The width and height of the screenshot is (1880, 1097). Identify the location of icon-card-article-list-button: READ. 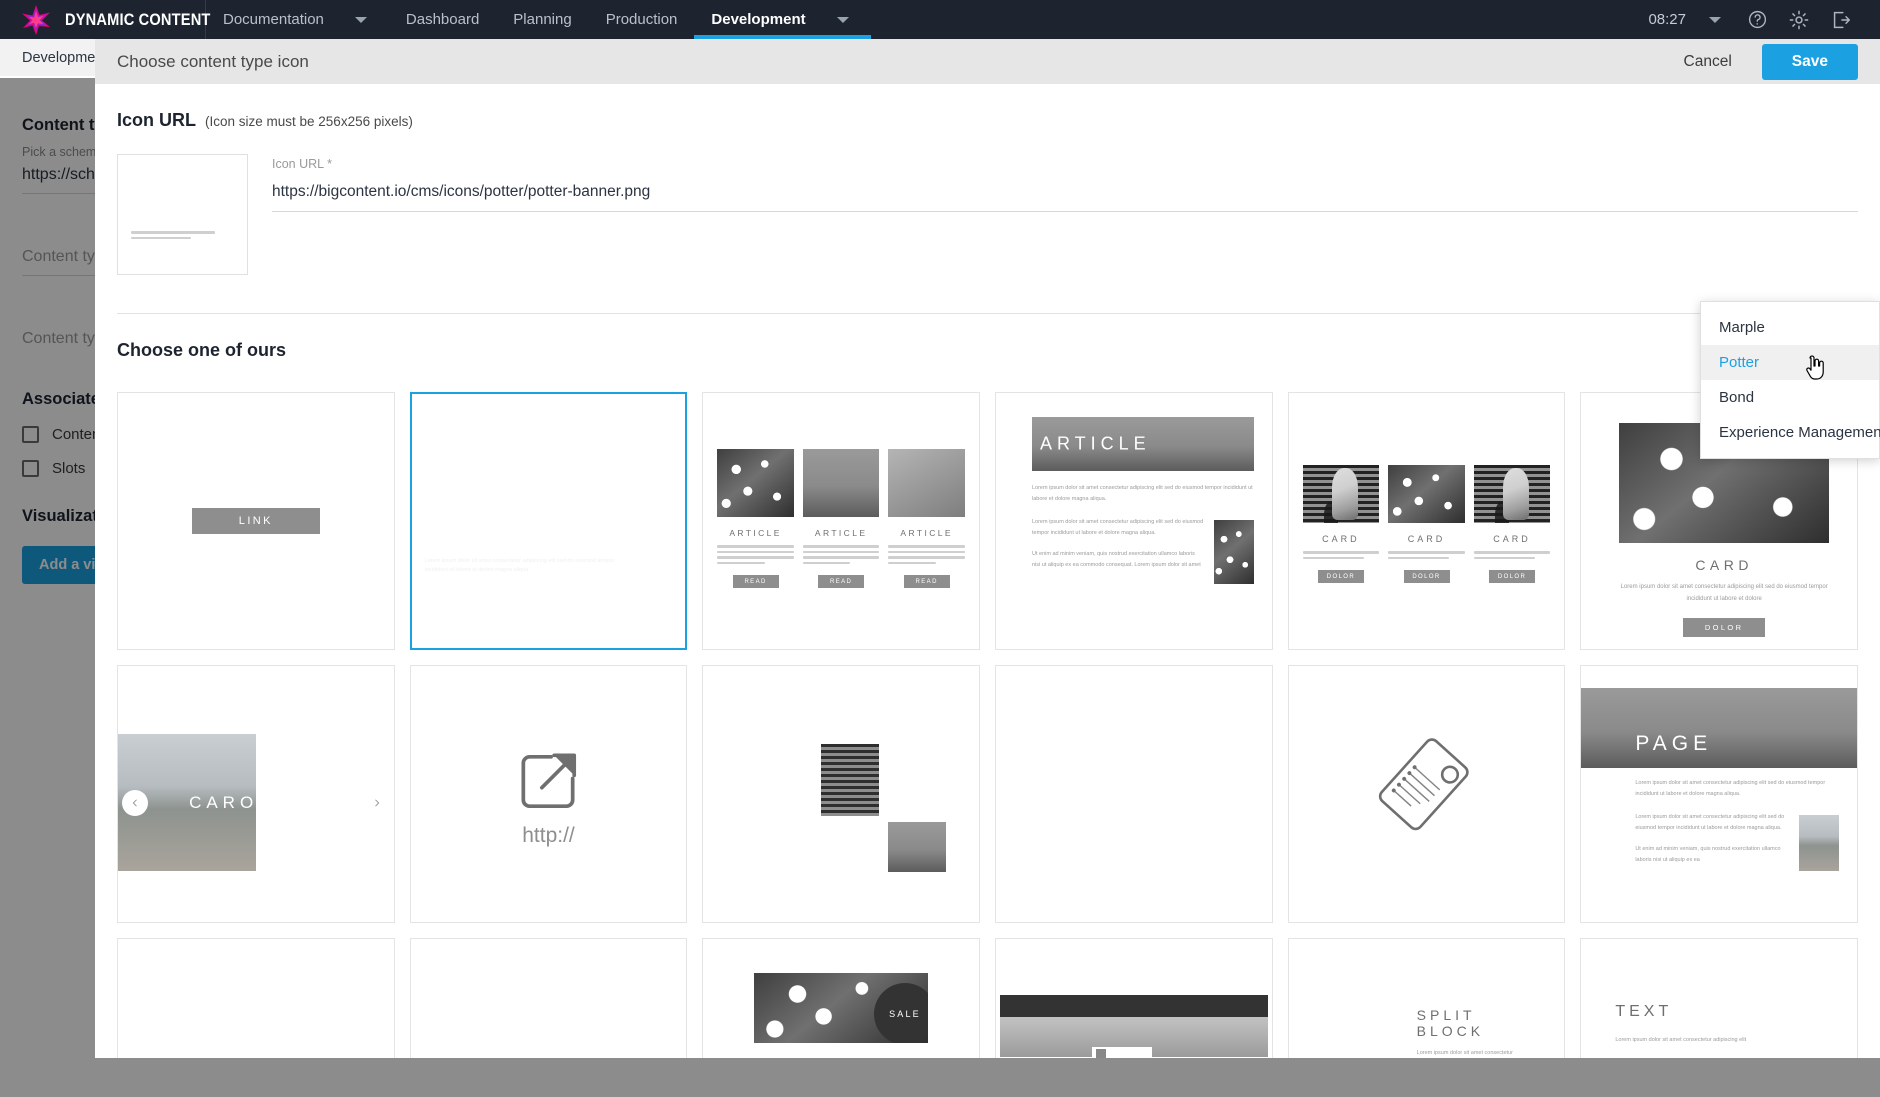
(755, 581).